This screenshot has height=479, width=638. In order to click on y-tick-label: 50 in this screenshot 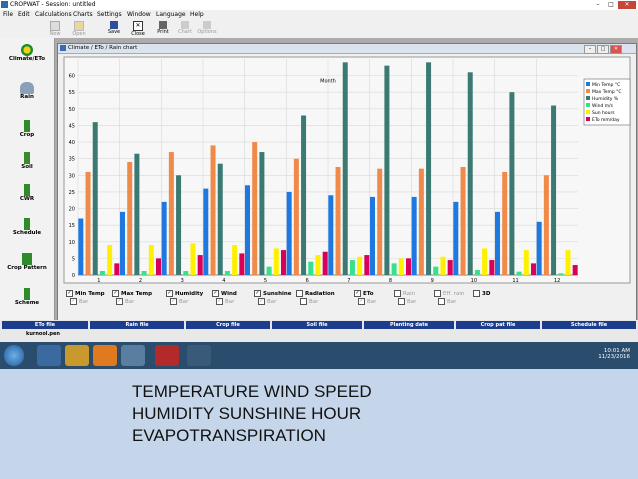, I will do `click(72, 110)`.